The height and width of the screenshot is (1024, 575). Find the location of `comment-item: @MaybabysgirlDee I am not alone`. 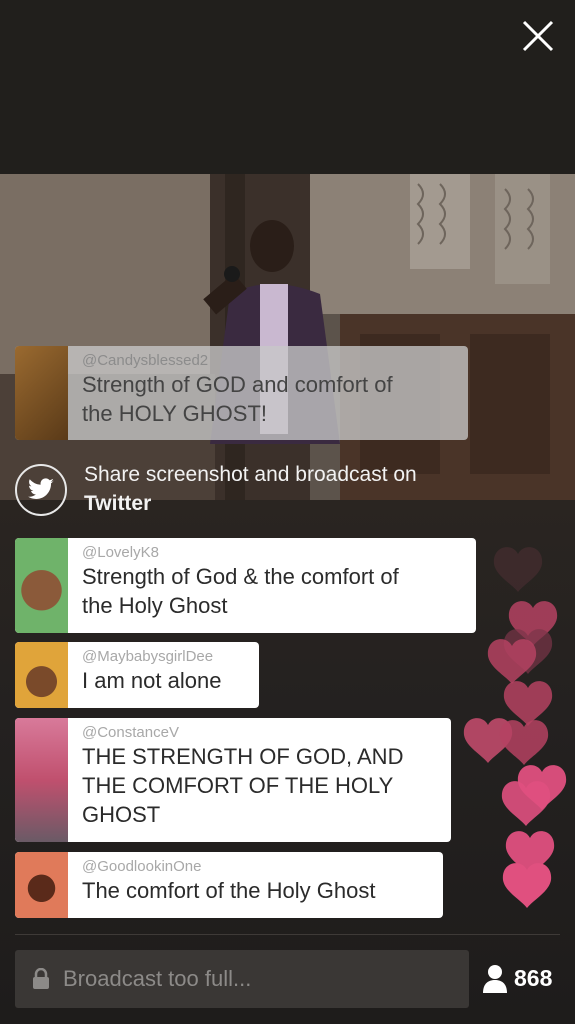

comment-item: @MaybabysgirlDee I am not alone is located at coordinates (137, 675).